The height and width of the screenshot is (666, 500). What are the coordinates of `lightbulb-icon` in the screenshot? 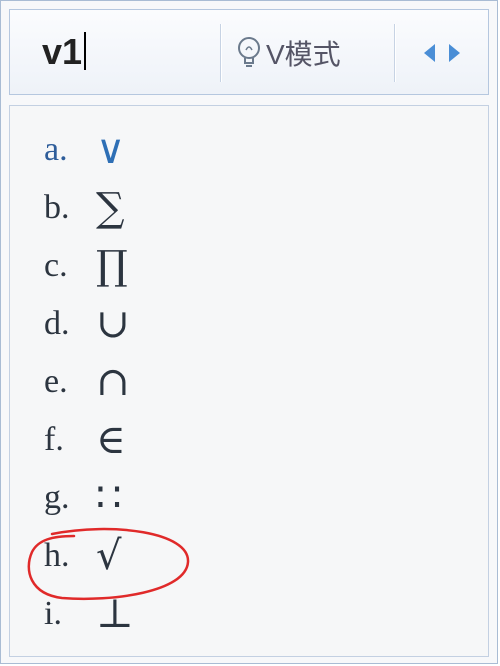 It's located at (249, 52).